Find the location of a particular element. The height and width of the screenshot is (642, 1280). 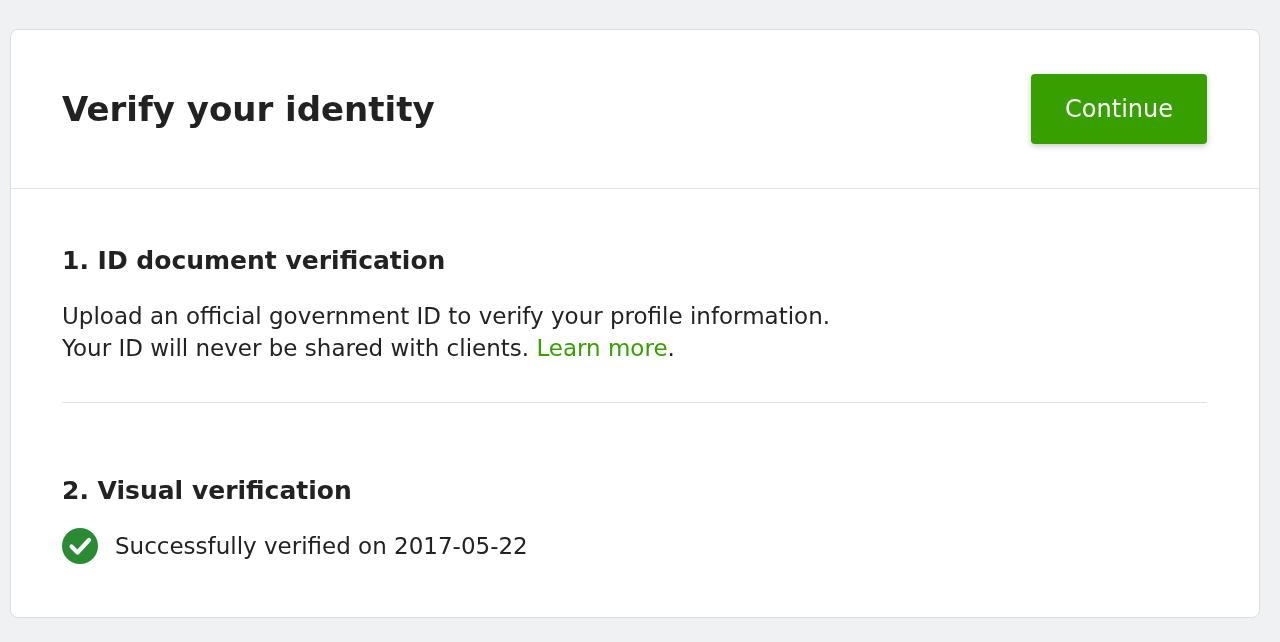

continue-button: Continue is located at coordinates (1119, 109).